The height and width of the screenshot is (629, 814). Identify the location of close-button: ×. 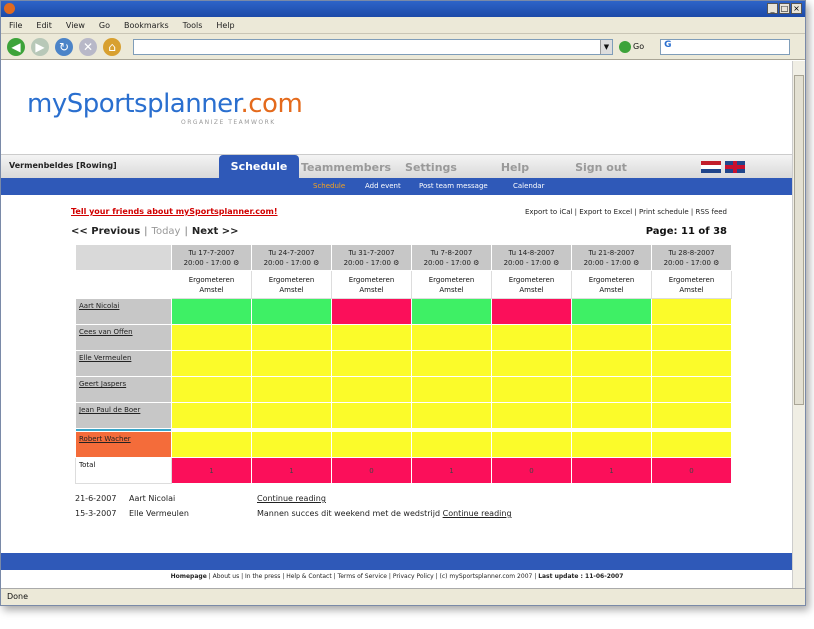
(796, 8).